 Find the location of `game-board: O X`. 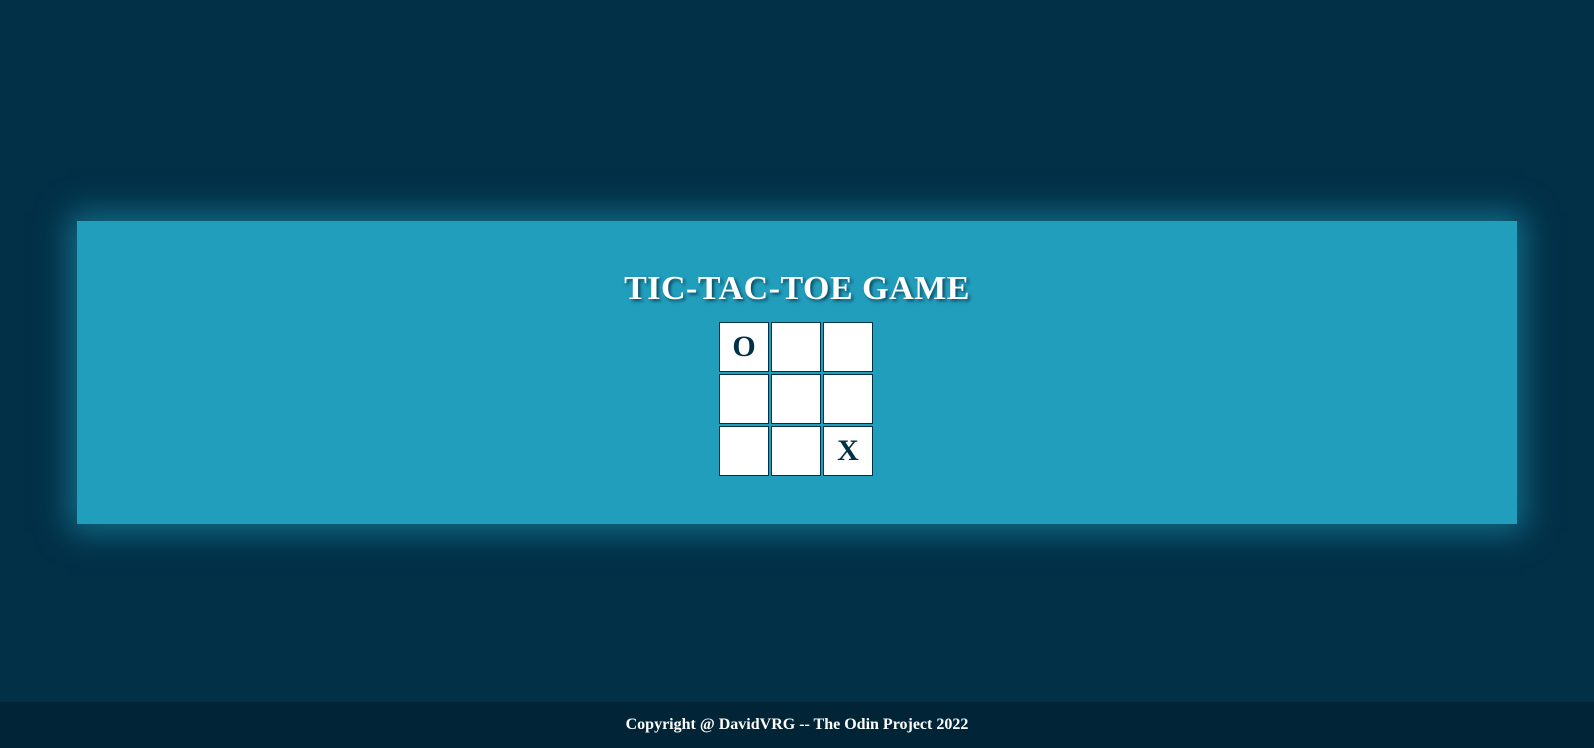

game-board: O X is located at coordinates (797, 400).